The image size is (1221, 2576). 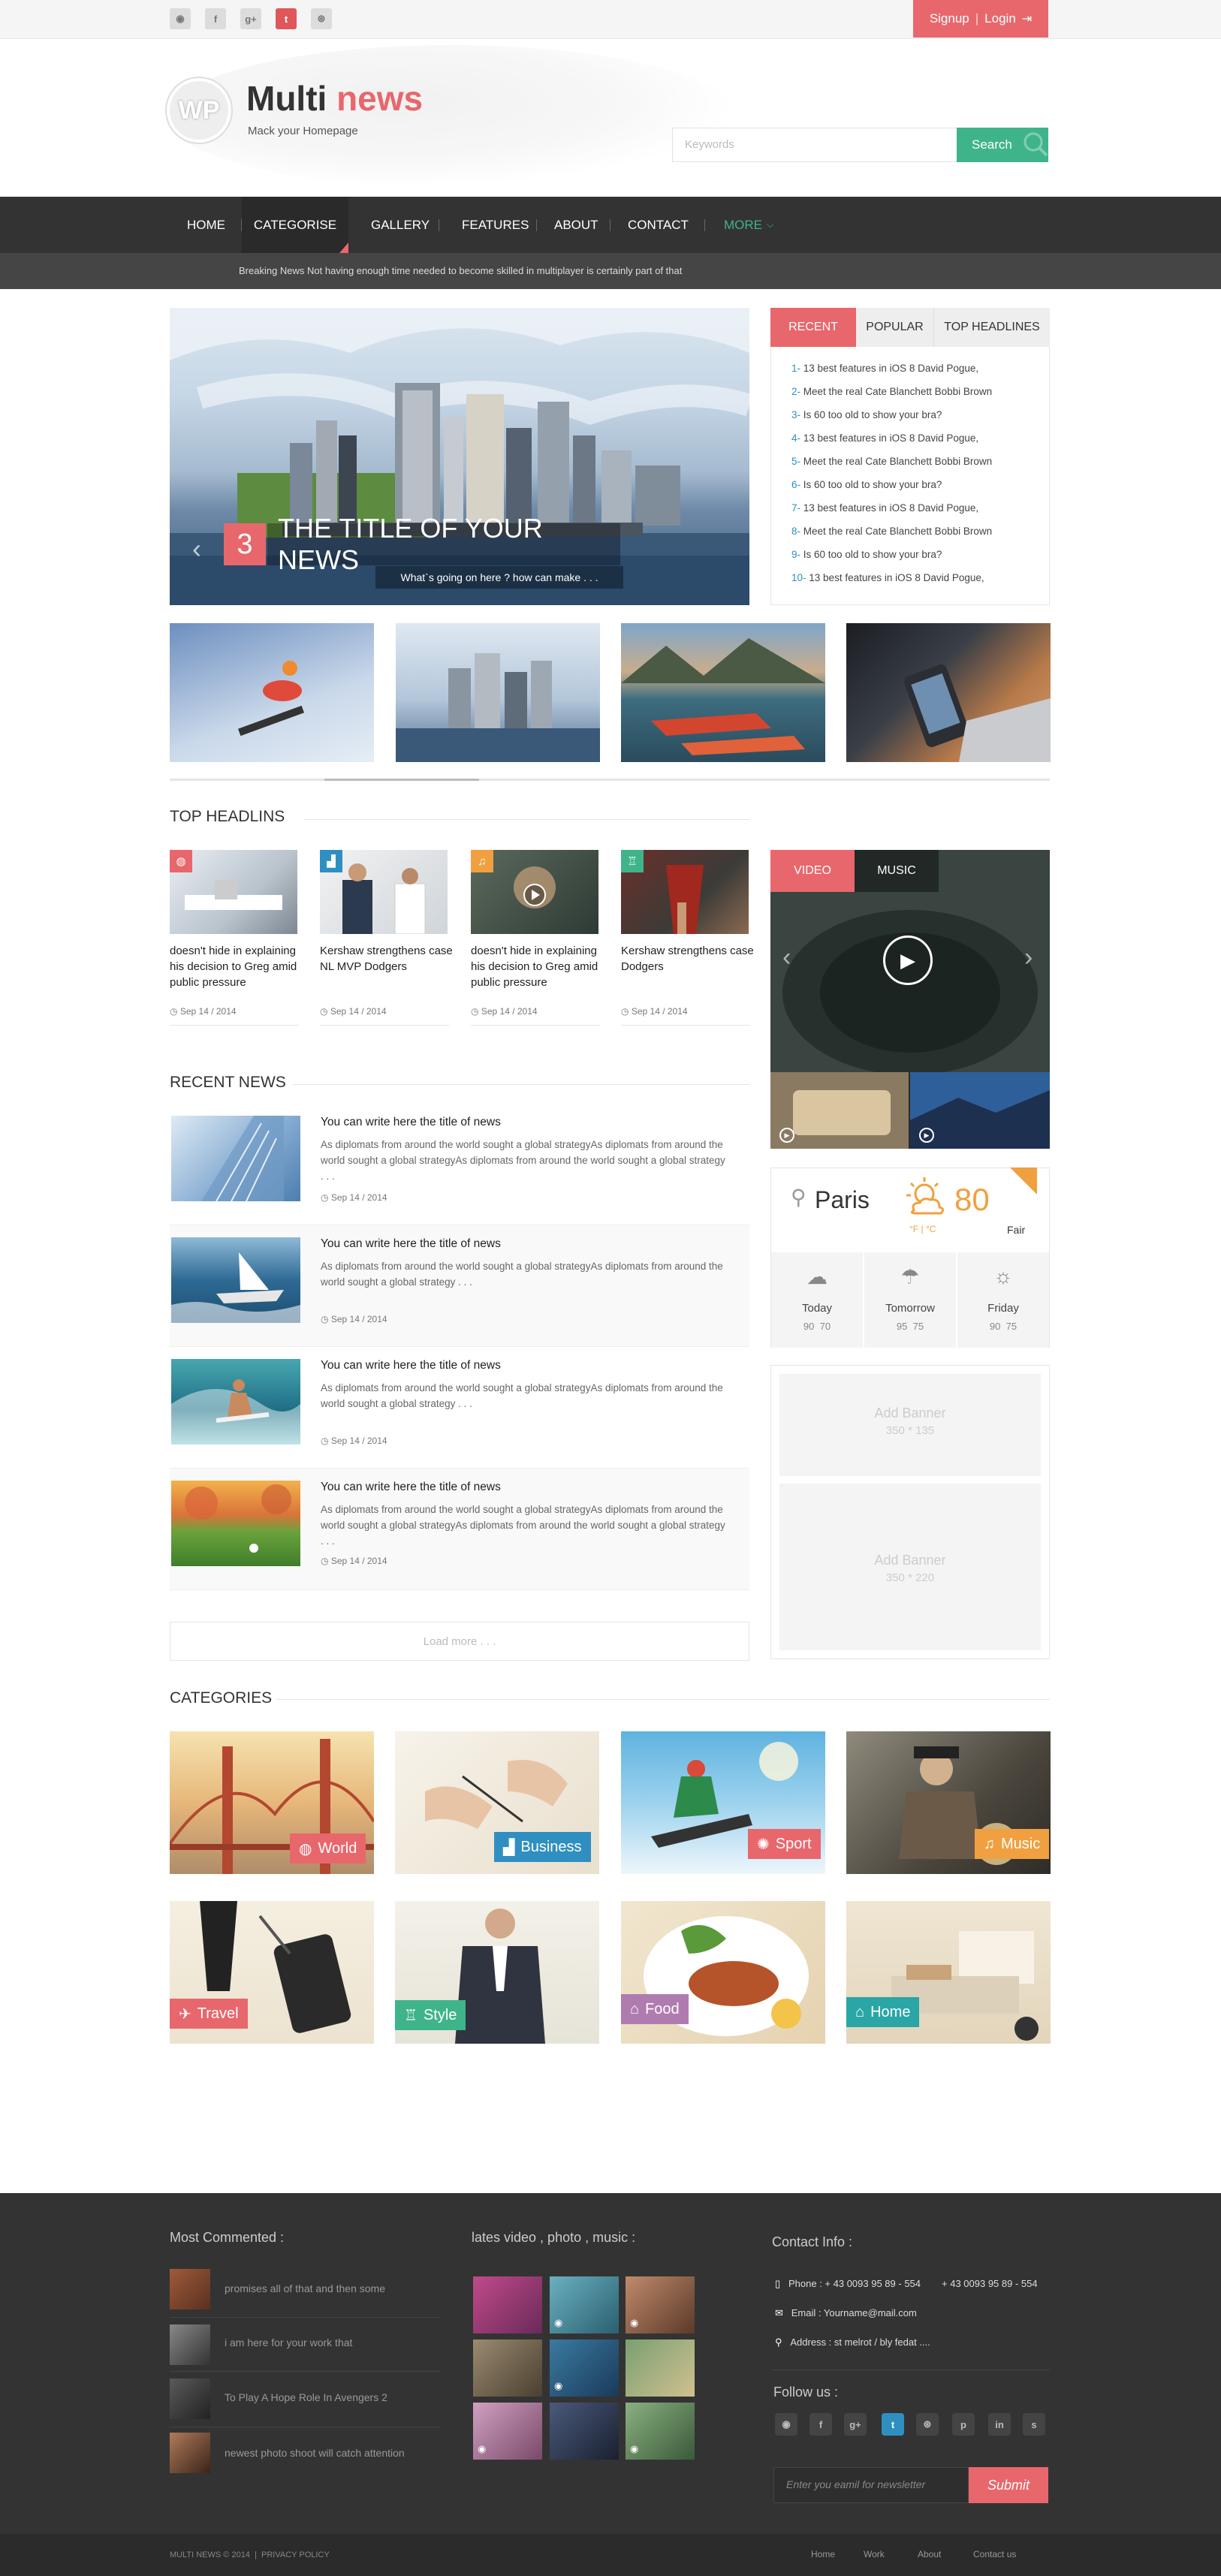 What do you see at coordinates (443, 544) in the screenshot?
I see `slide-title: THE TITLE OF YOUR NEWS` at bounding box center [443, 544].